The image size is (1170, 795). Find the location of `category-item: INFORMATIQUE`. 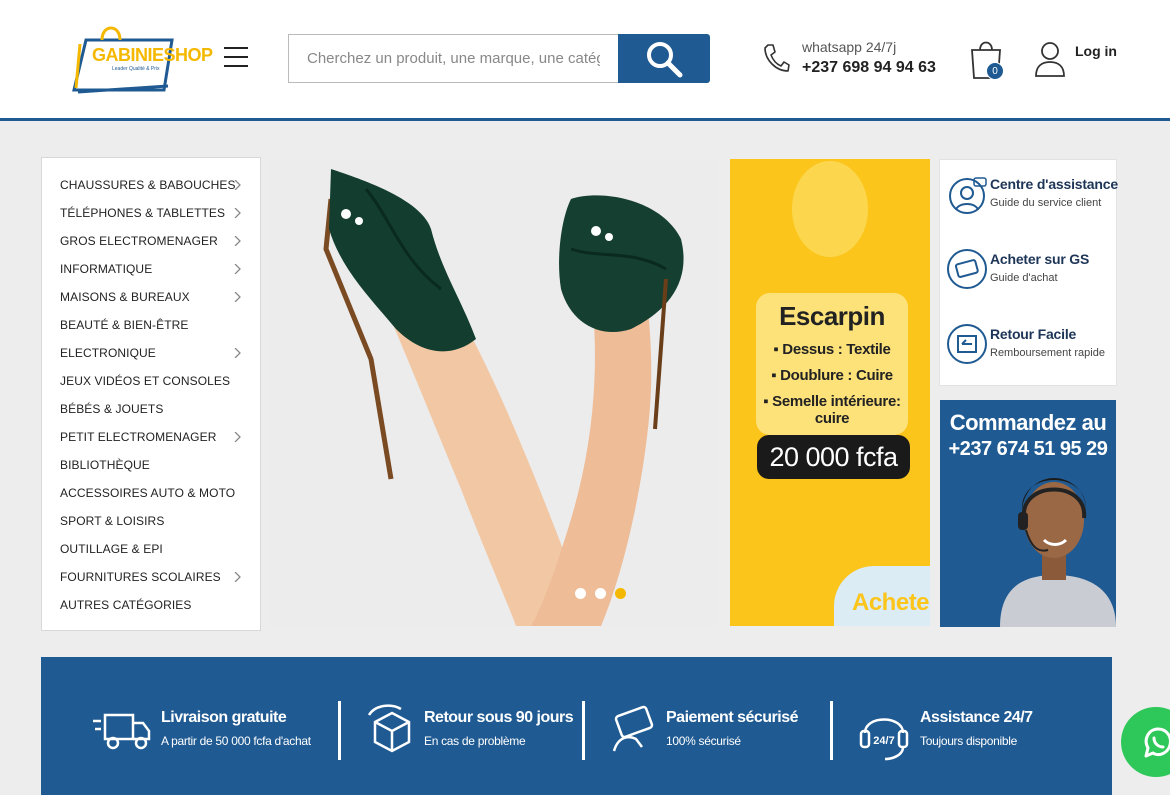

category-item: INFORMATIQUE is located at coordinates (151, 269).